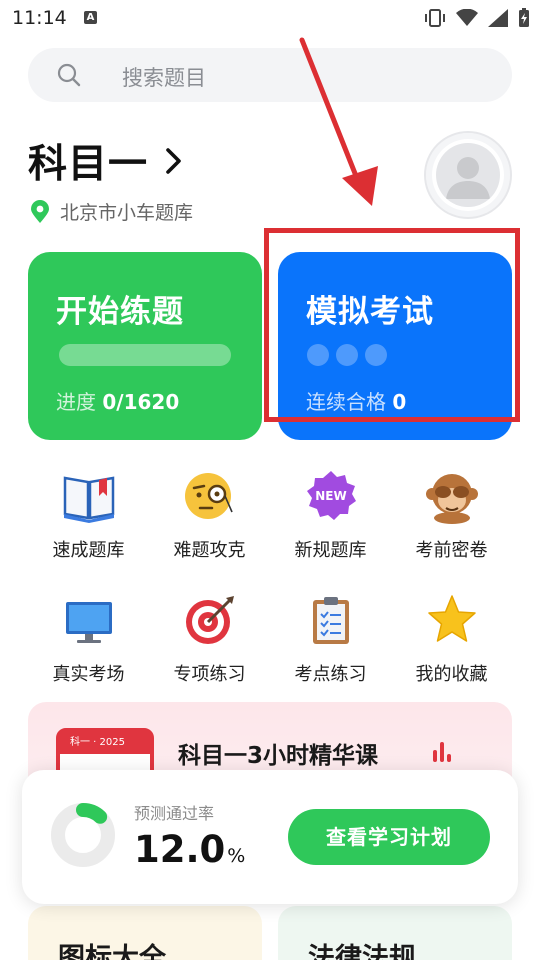 The height and width of the screenshot is (960, 540). Describe the element at coordinates (330, 550) in the screenshot. I see `grid-label: 新规题库` at that location.